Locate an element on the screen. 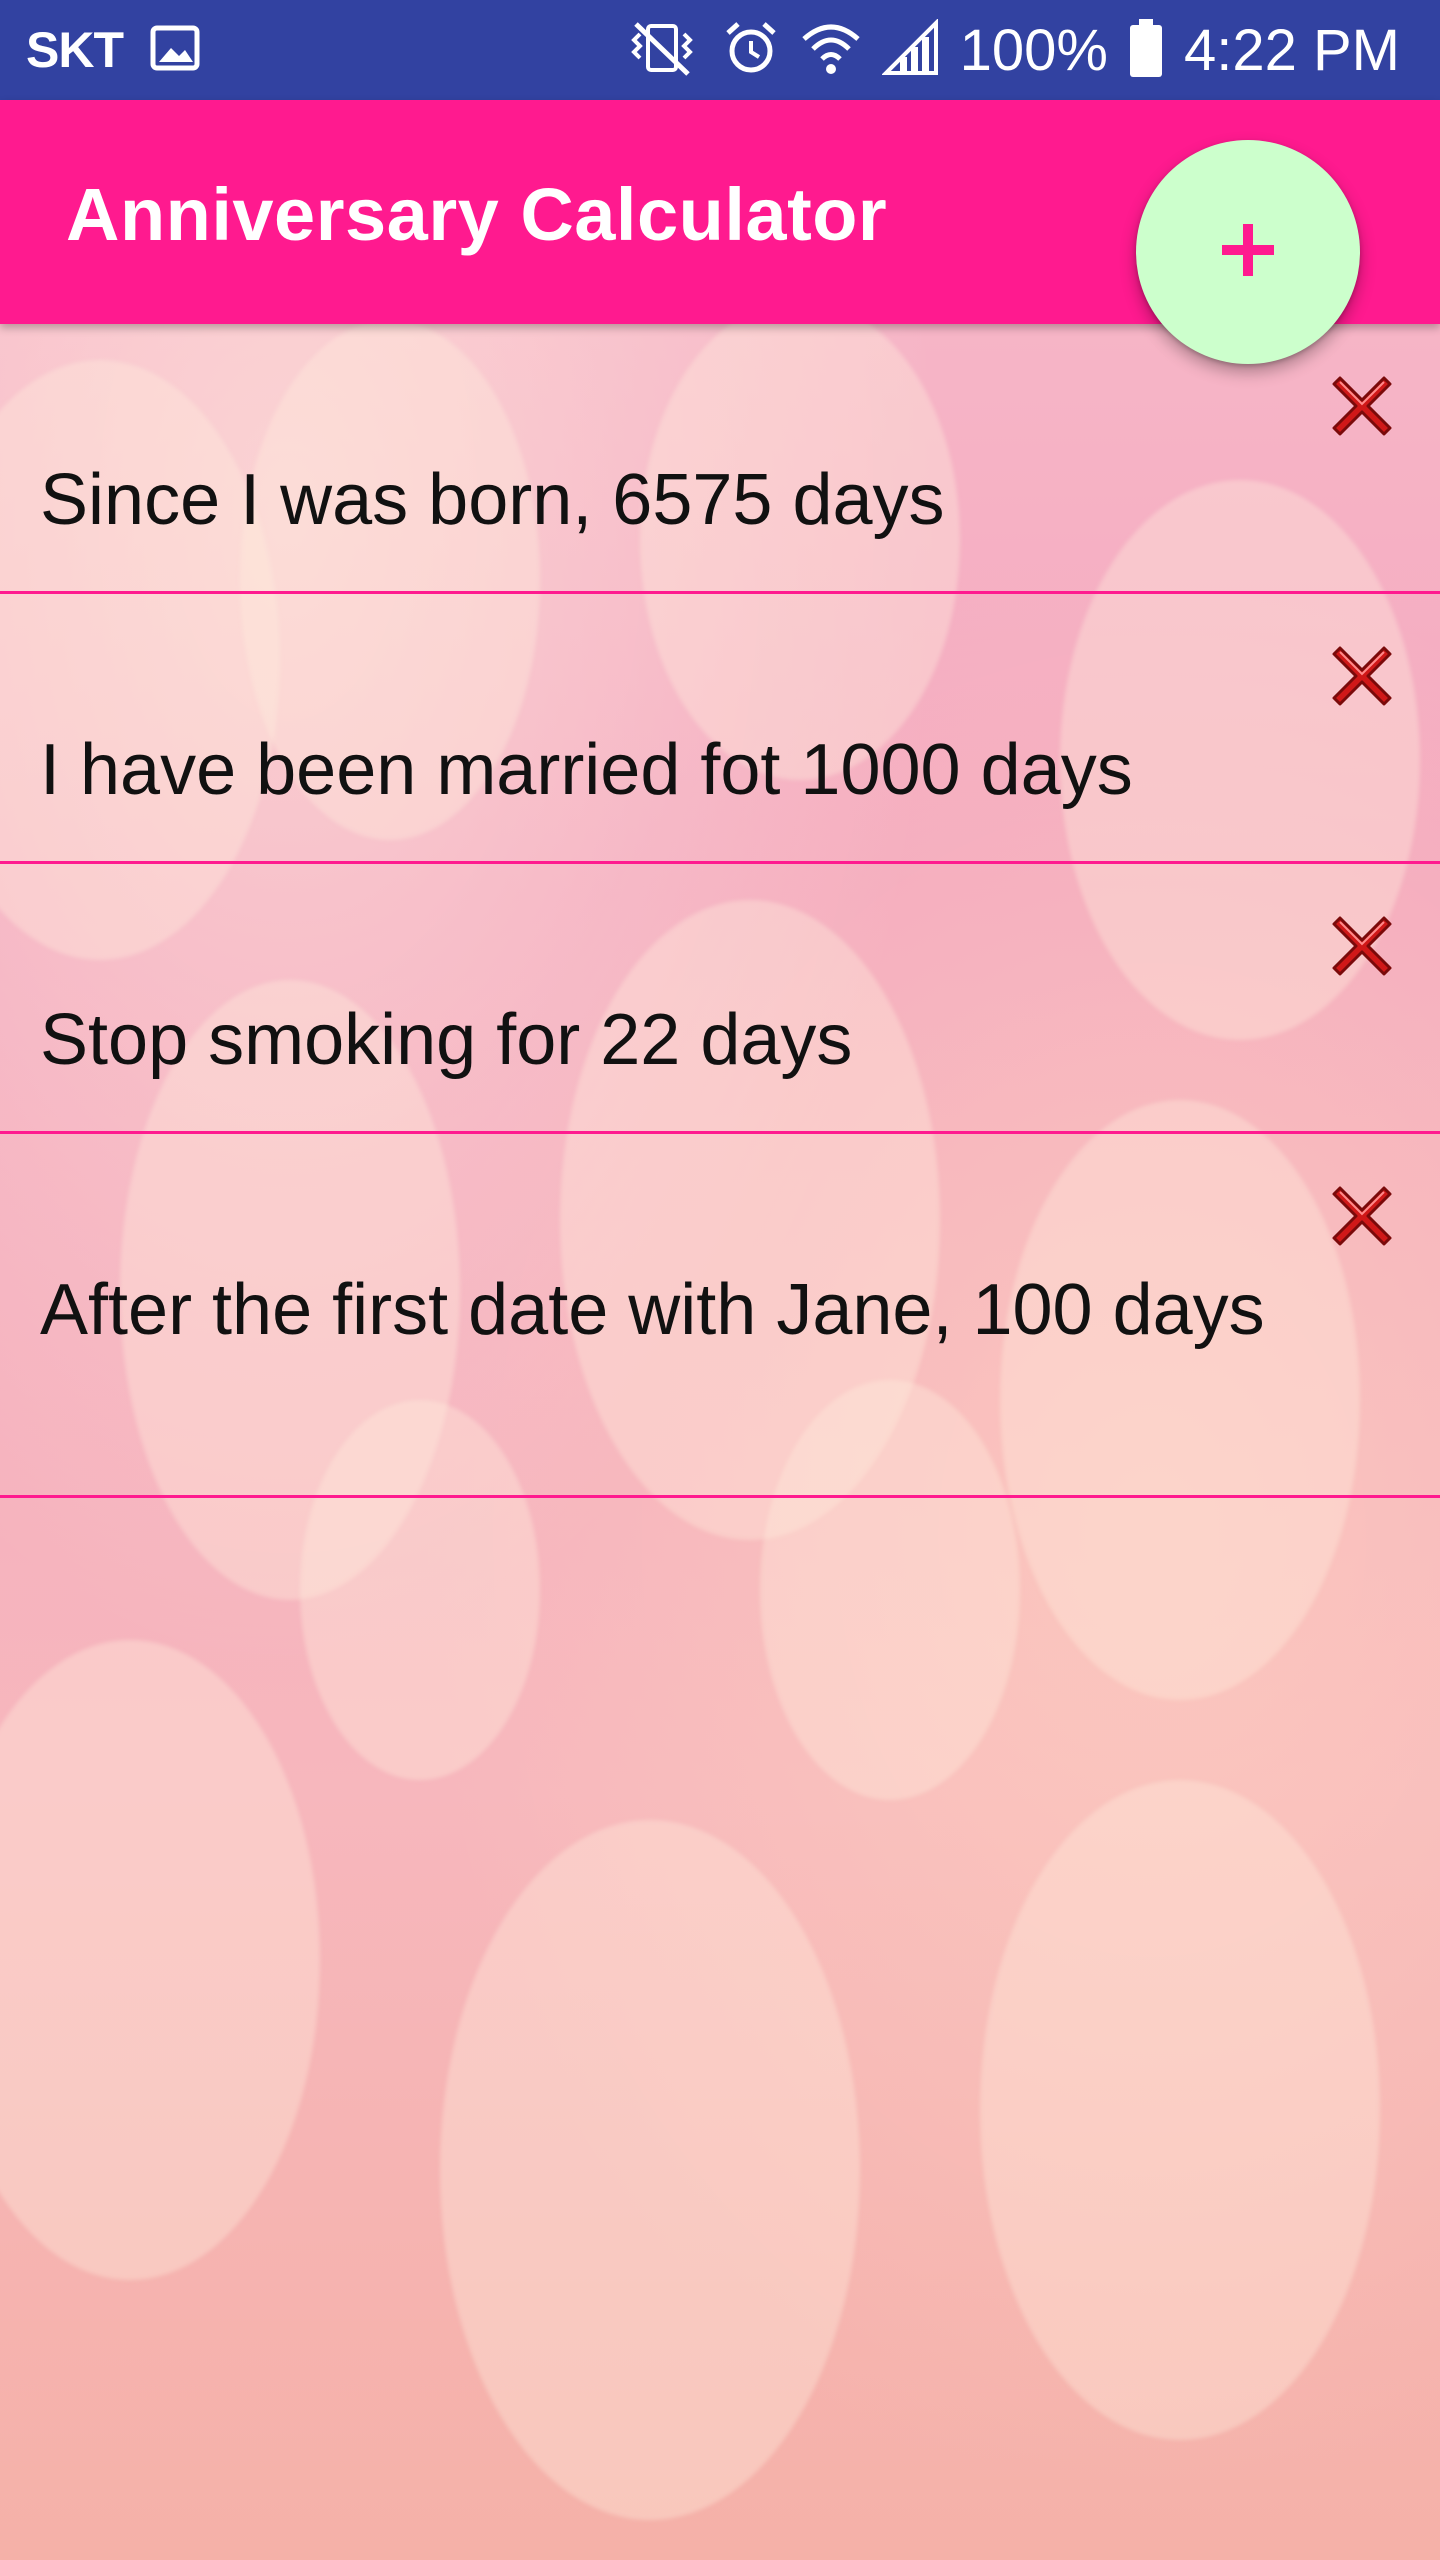  plus-icon is located at coordinates (1248, 252).